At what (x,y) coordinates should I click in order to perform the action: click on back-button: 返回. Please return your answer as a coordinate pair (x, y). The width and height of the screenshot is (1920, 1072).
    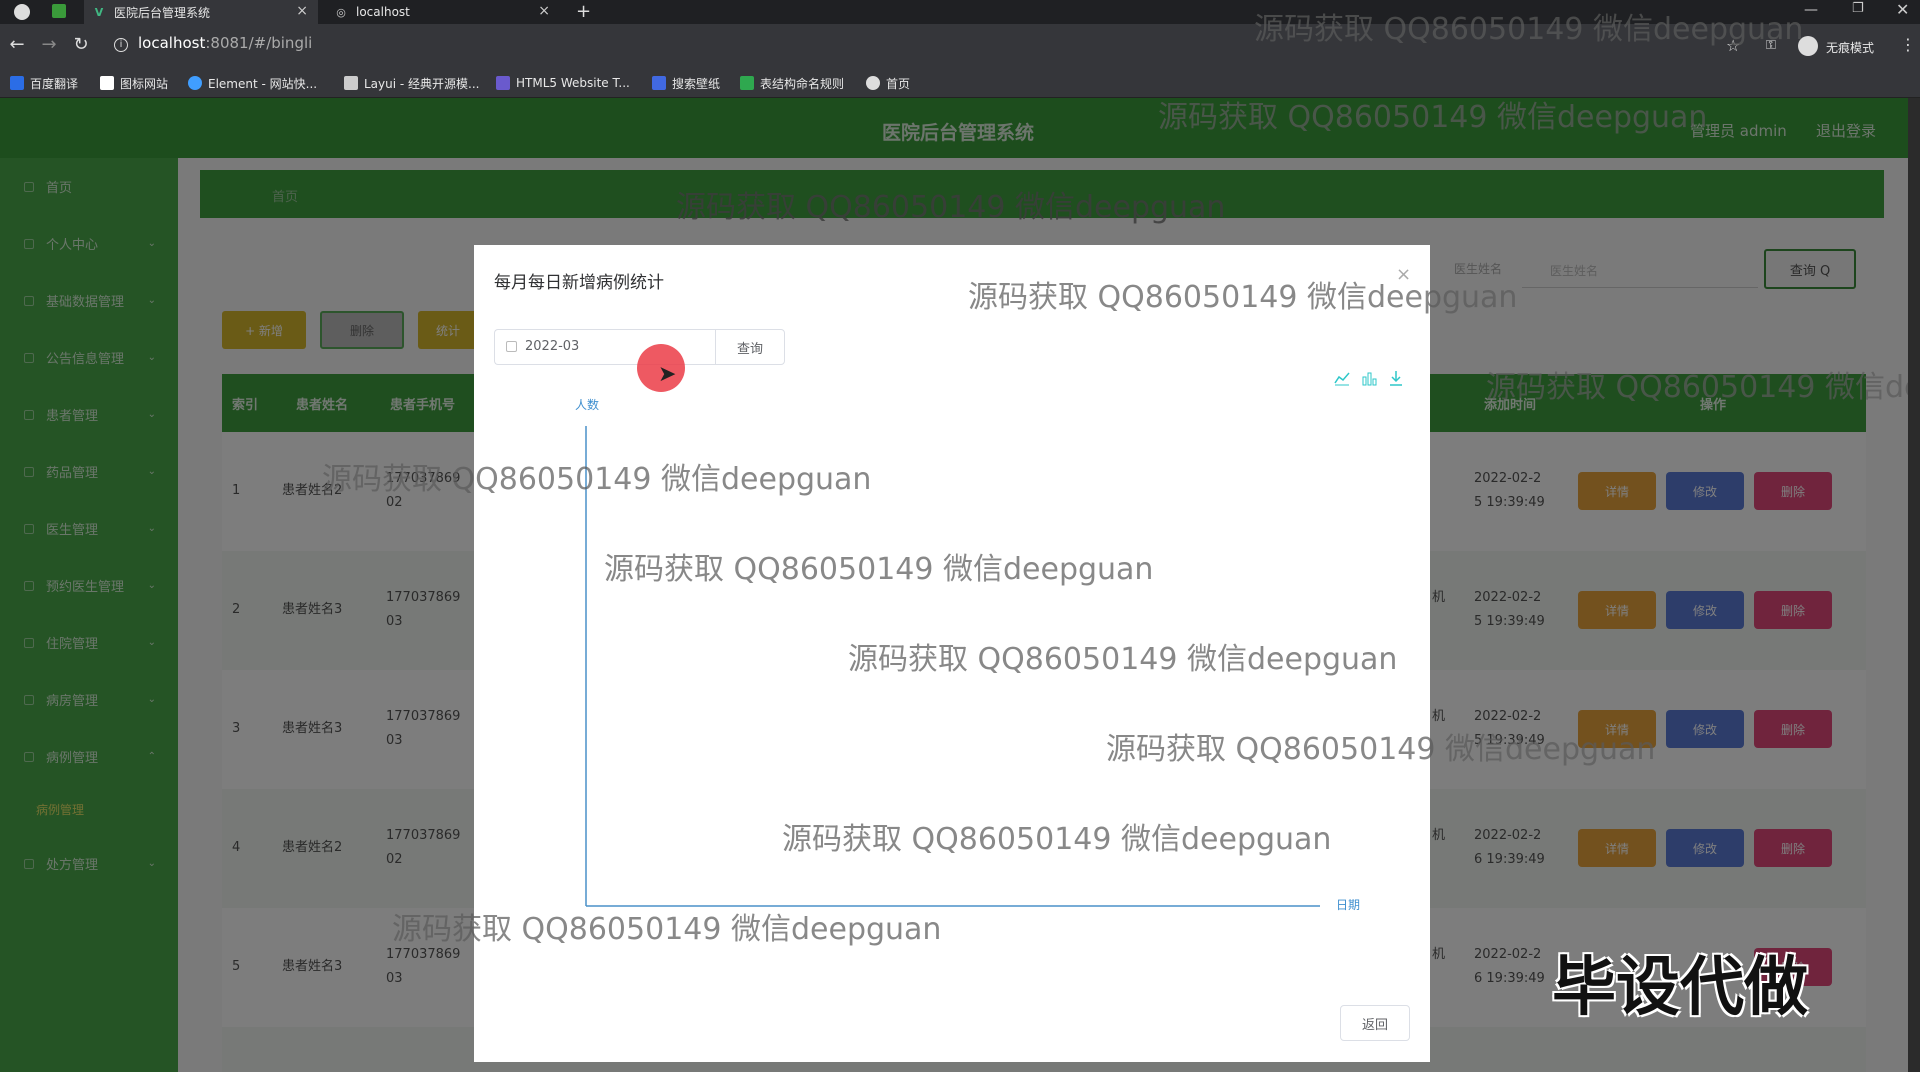
    Looking at the image, I should click on (1375, 1023).